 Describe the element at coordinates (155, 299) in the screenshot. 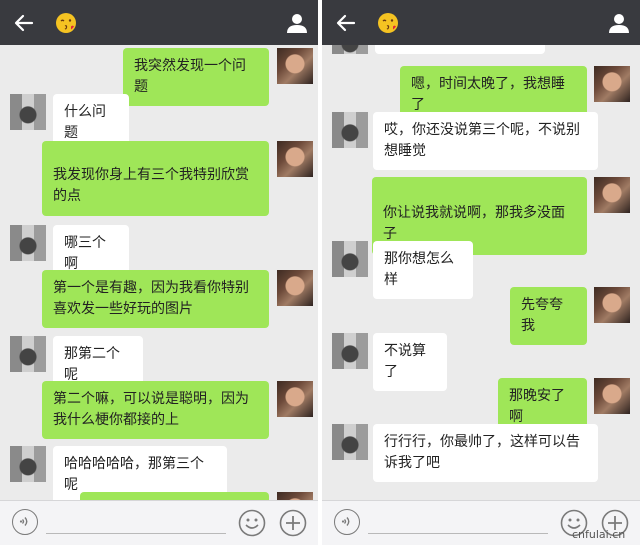

I see `message-bubble-self: 第一个是有趣，因为我看你特别喜欢发一些好玩的图片` at that location.